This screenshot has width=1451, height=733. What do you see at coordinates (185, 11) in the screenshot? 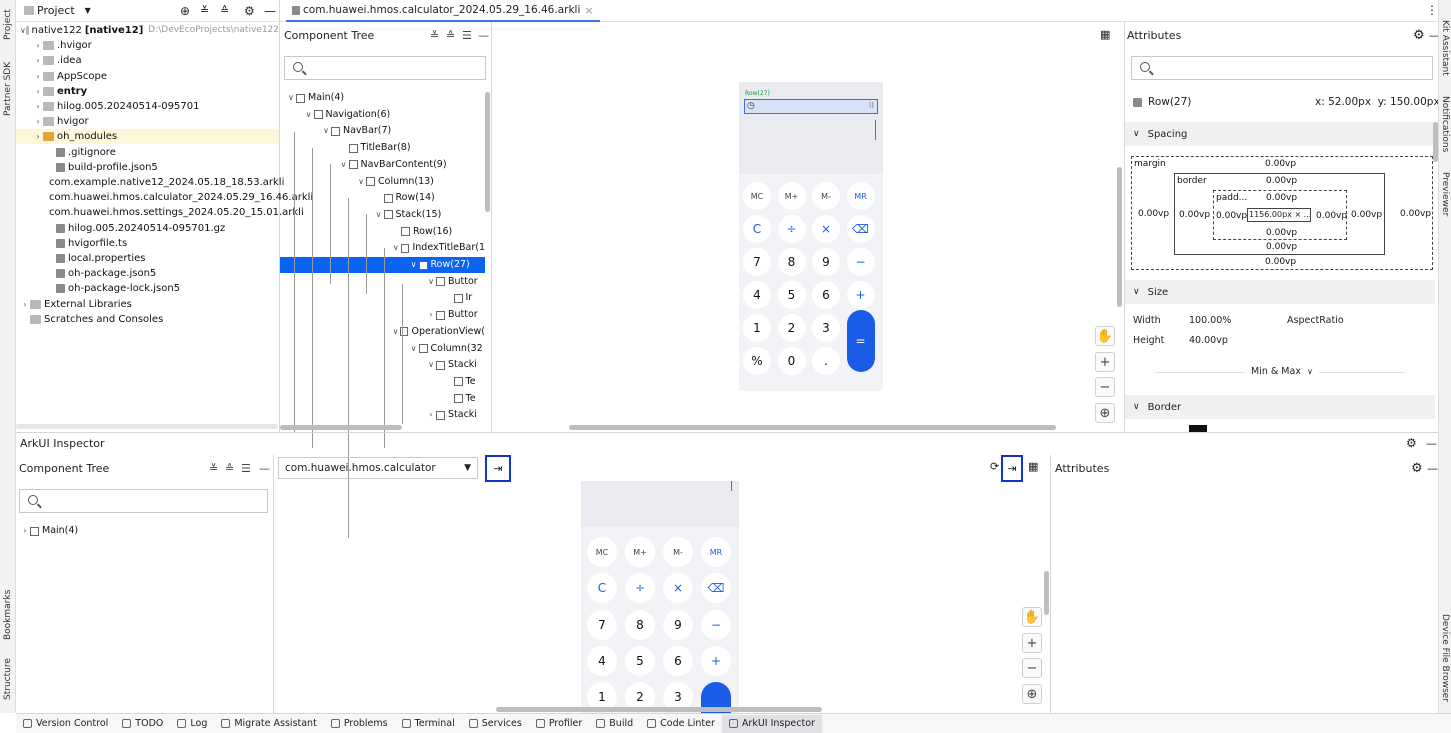
I see `locate-icon: ⊕` at bounding box center [185, 11].